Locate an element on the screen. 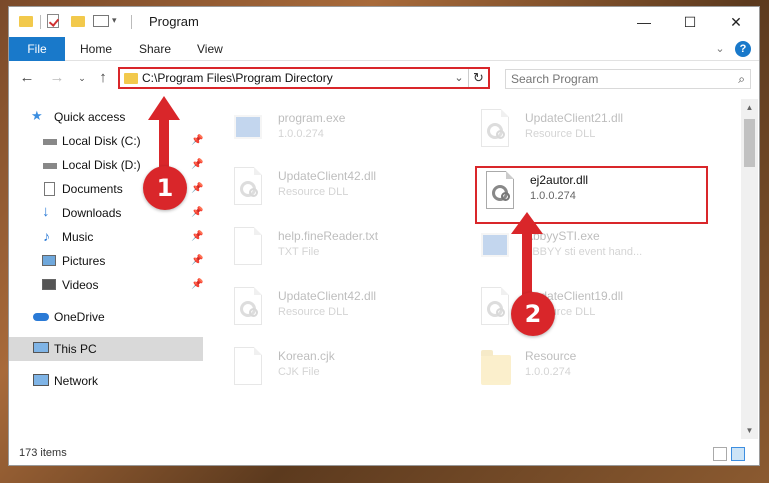 The width and height of the screenshot is (769, 483). address-path: C:\Program Files\Program Directory is located at coordinates (237, 78).